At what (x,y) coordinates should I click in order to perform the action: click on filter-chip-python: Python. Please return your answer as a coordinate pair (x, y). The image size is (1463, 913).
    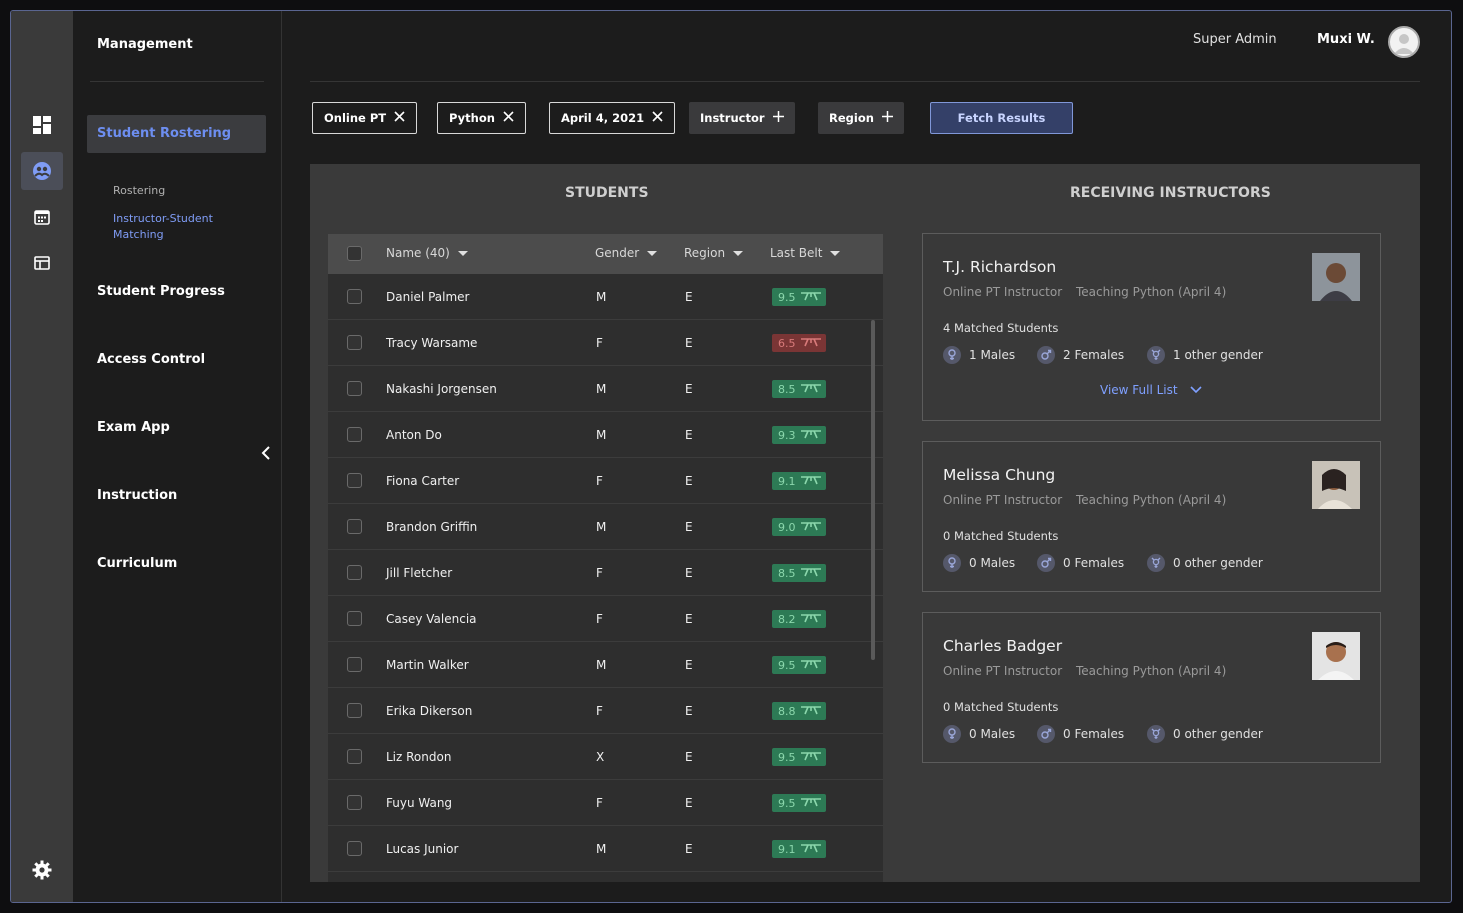
    Looking at the image, I should click on (481, 118).